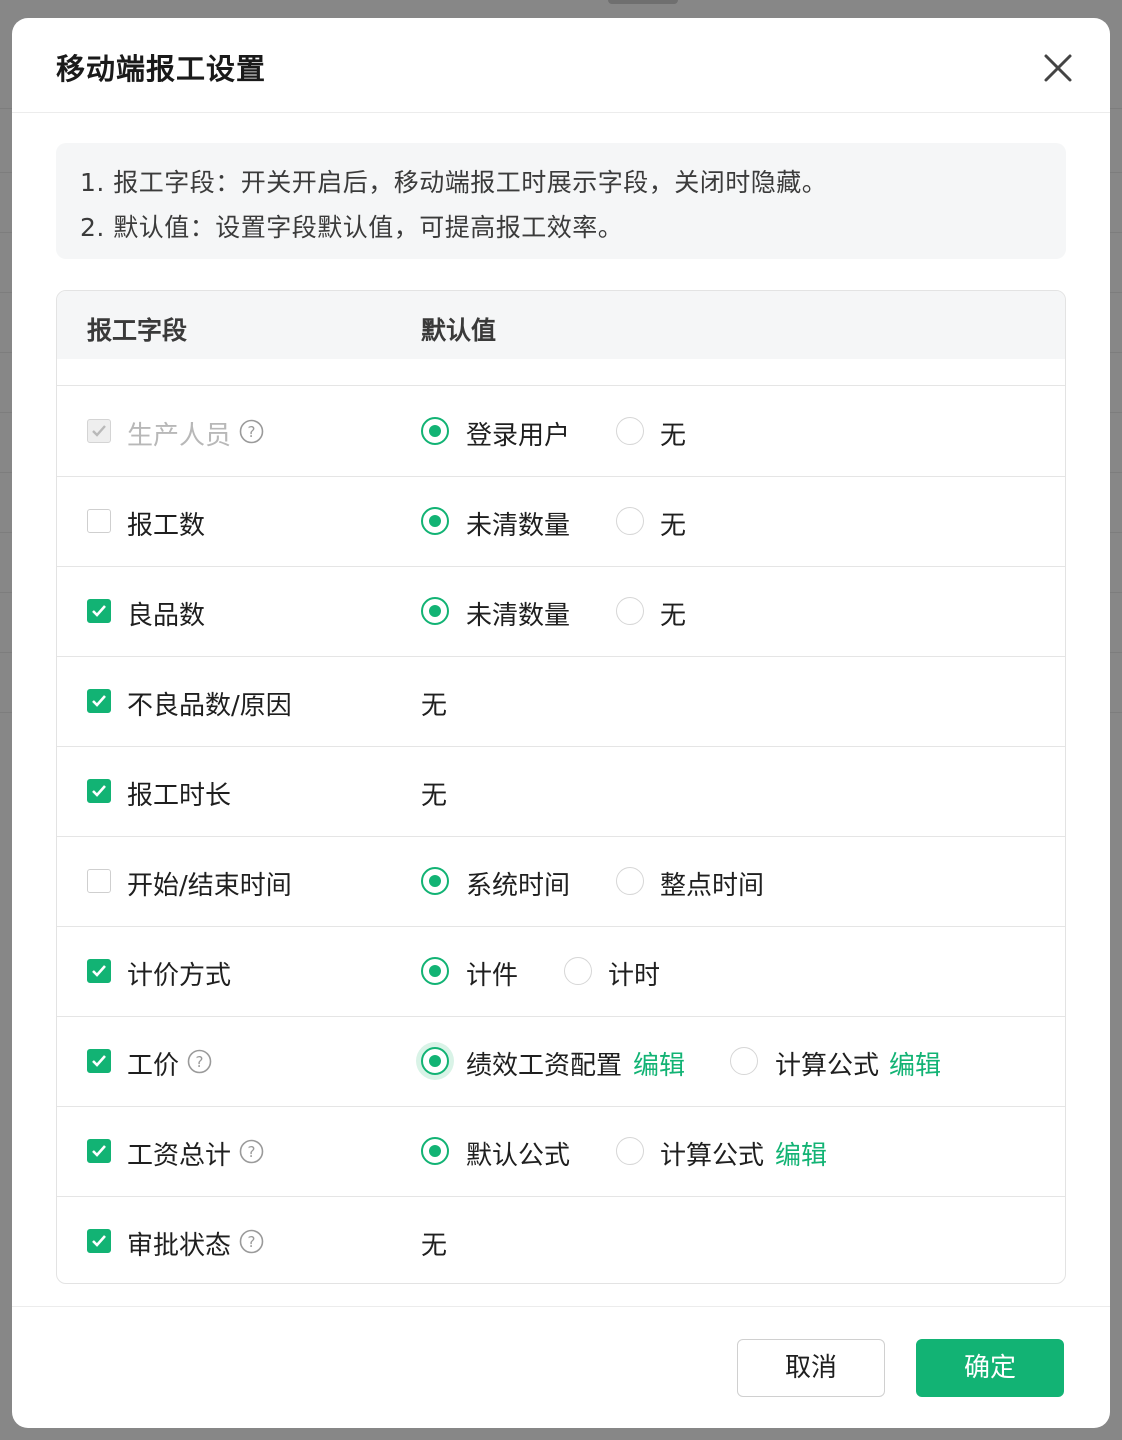 This screenshot has height=1440, width=1122. What do you see at coordinates (561, 1367) in the screenshot?
I see `modal-footer: 取消 确定` at bounding box center [561, 1367].